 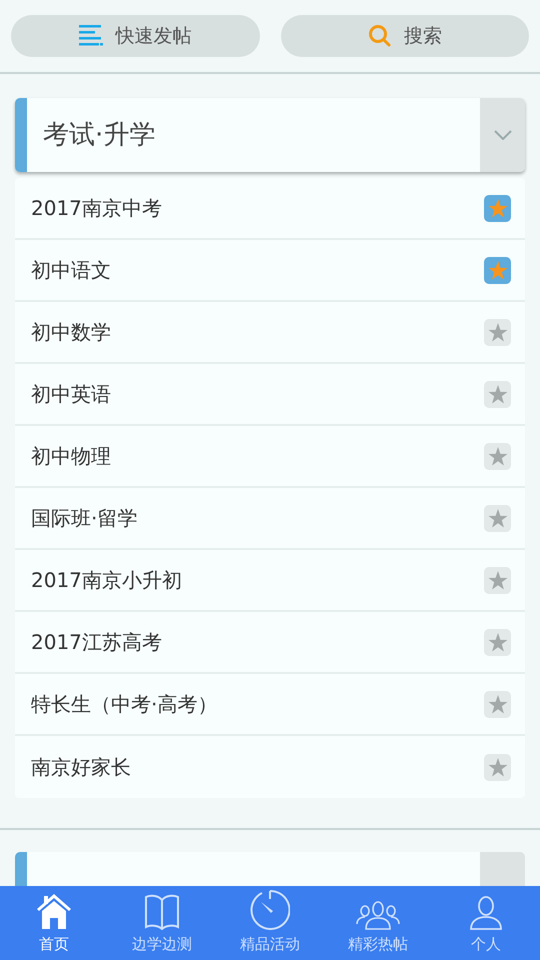 I want to click on category-label: 特长生（中考·高考）, so click(x=124, y=704).